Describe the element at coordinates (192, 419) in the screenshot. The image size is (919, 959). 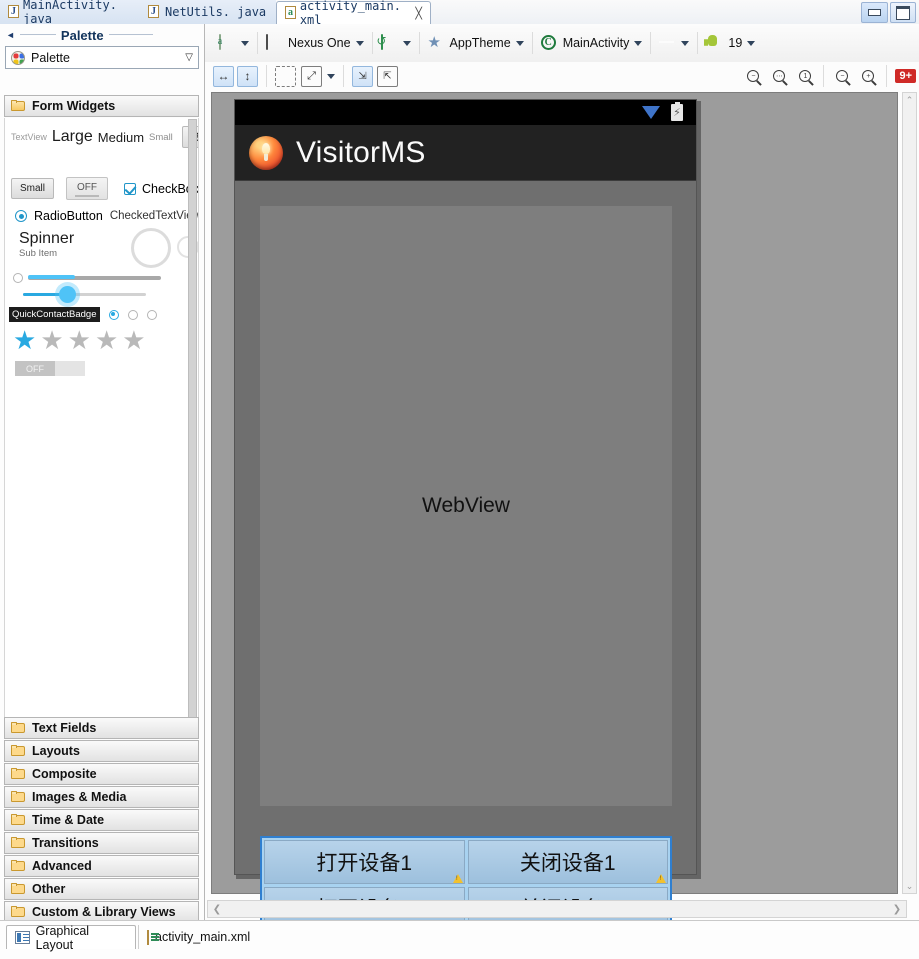
I see `palette-scroll-thumb` at that location.